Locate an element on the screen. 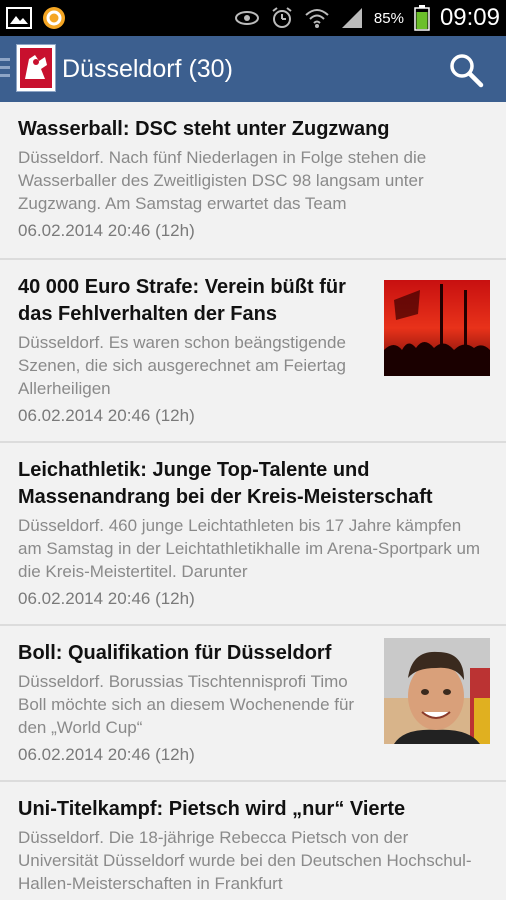 Image resolution: width=506 pixels, height=900 pixels. status-bar: 85% 09:09 is located at coordinates (253, 18).